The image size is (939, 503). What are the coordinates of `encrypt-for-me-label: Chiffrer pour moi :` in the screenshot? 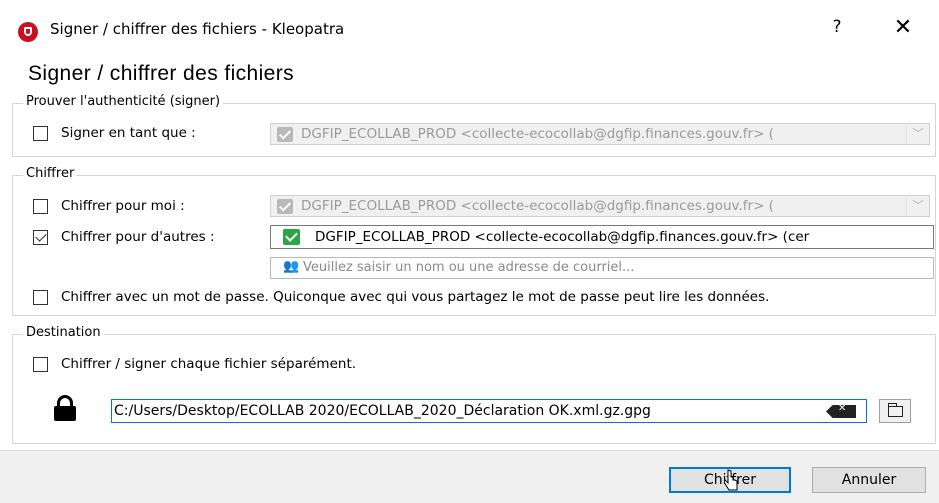 It's located at (123, 206).